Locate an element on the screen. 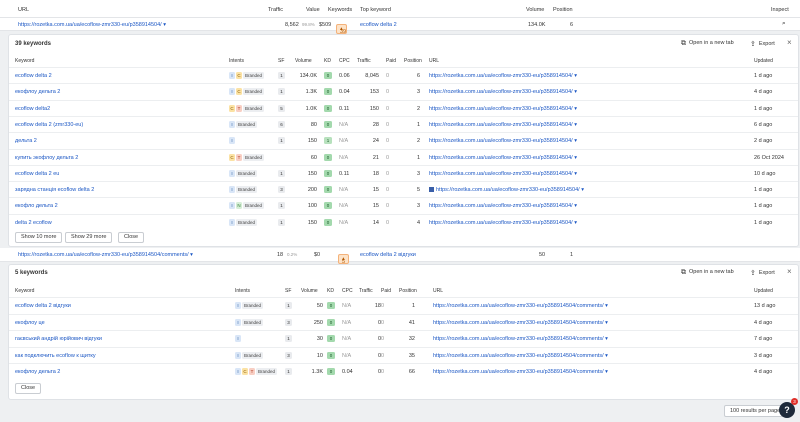  position-cell: 1 is located at coordinates (418, 124).